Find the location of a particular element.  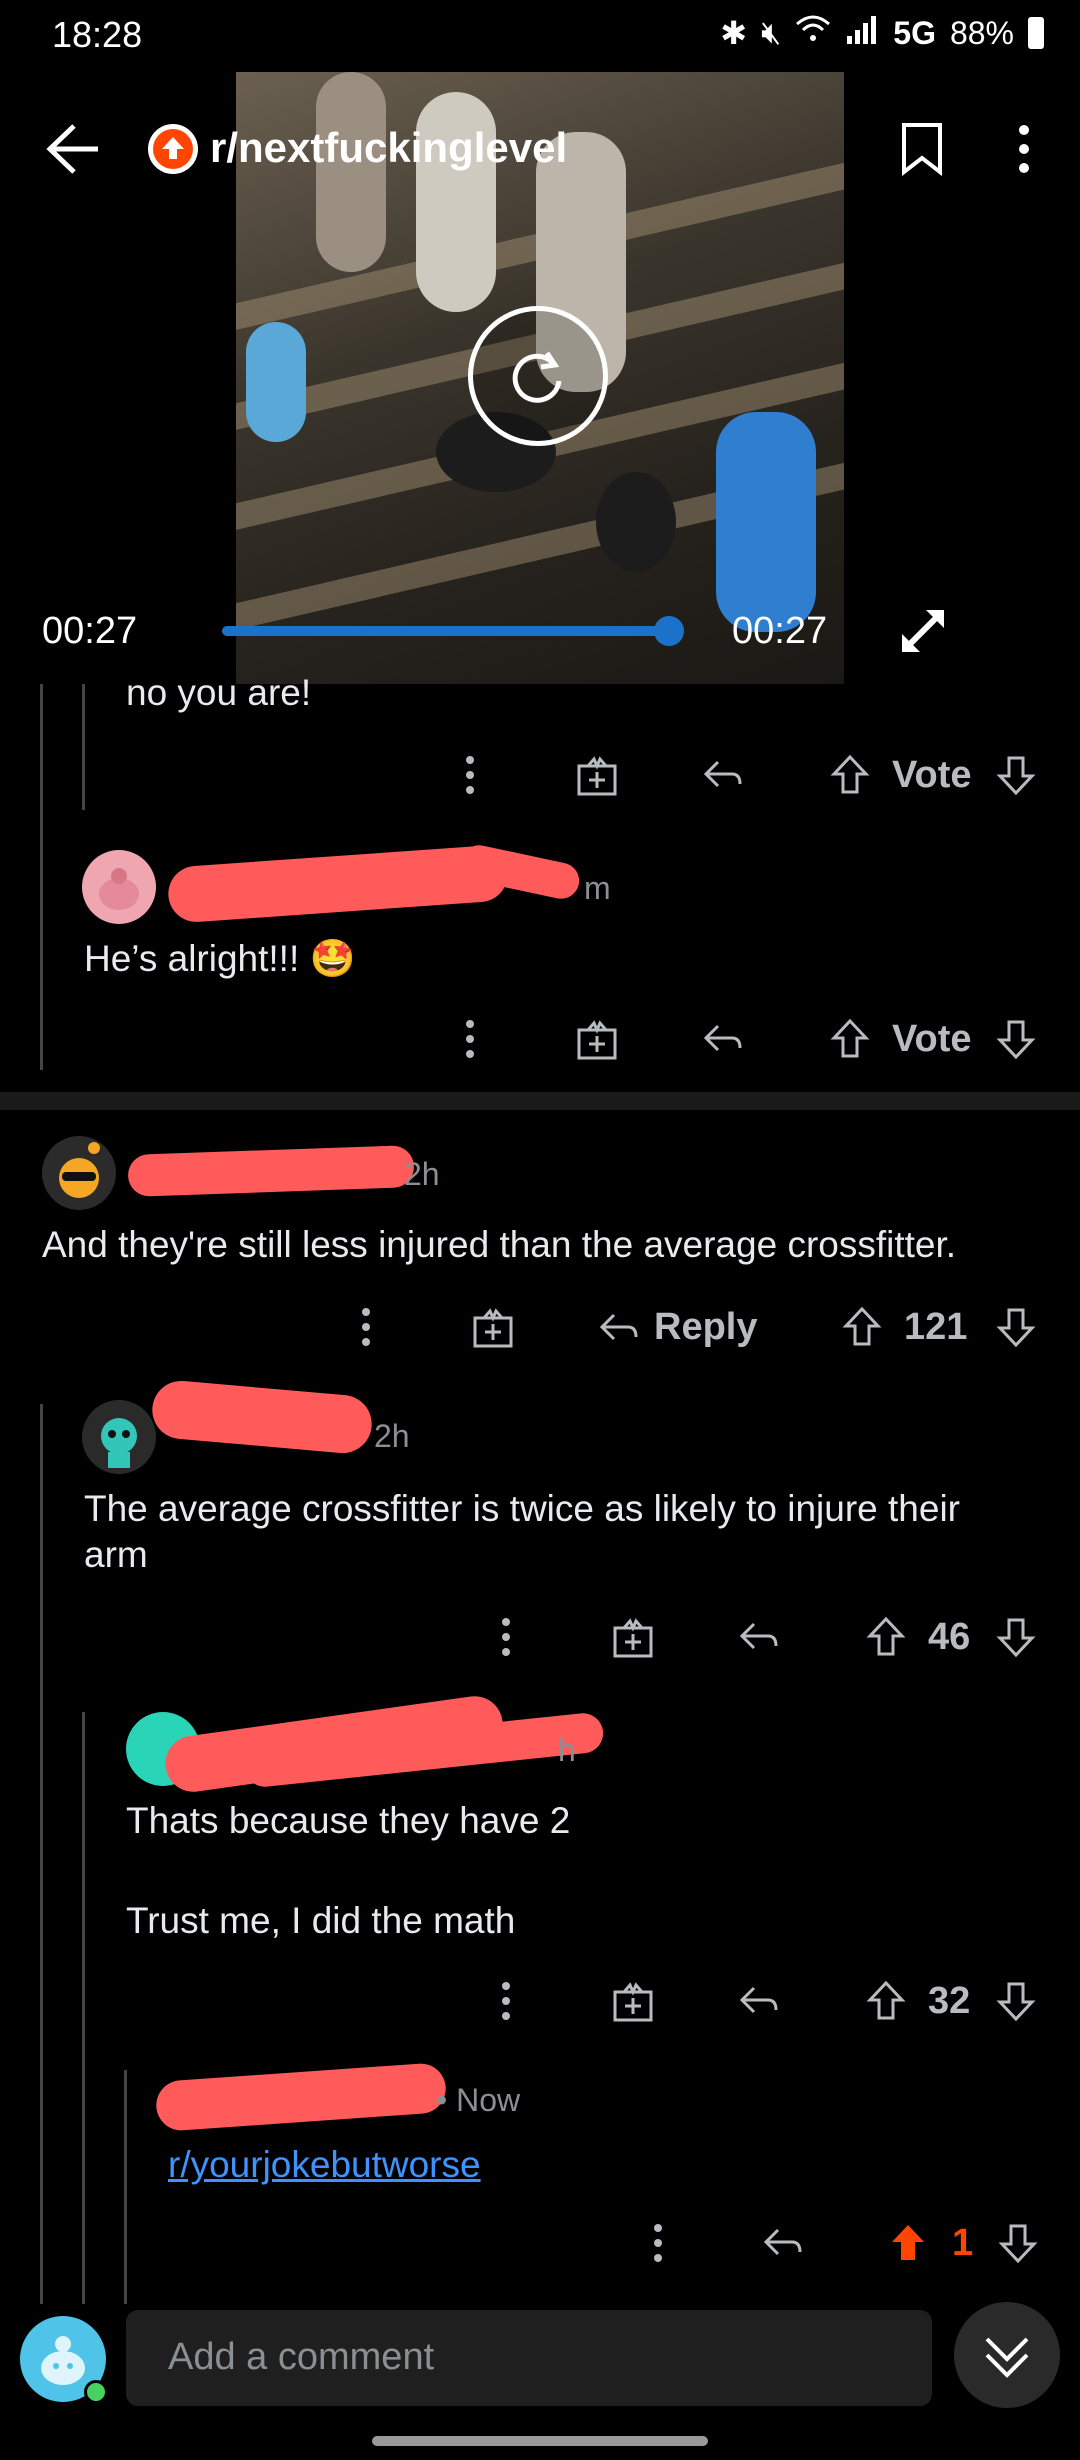

vote-score: 46 is located at coordinates (949, 1637).